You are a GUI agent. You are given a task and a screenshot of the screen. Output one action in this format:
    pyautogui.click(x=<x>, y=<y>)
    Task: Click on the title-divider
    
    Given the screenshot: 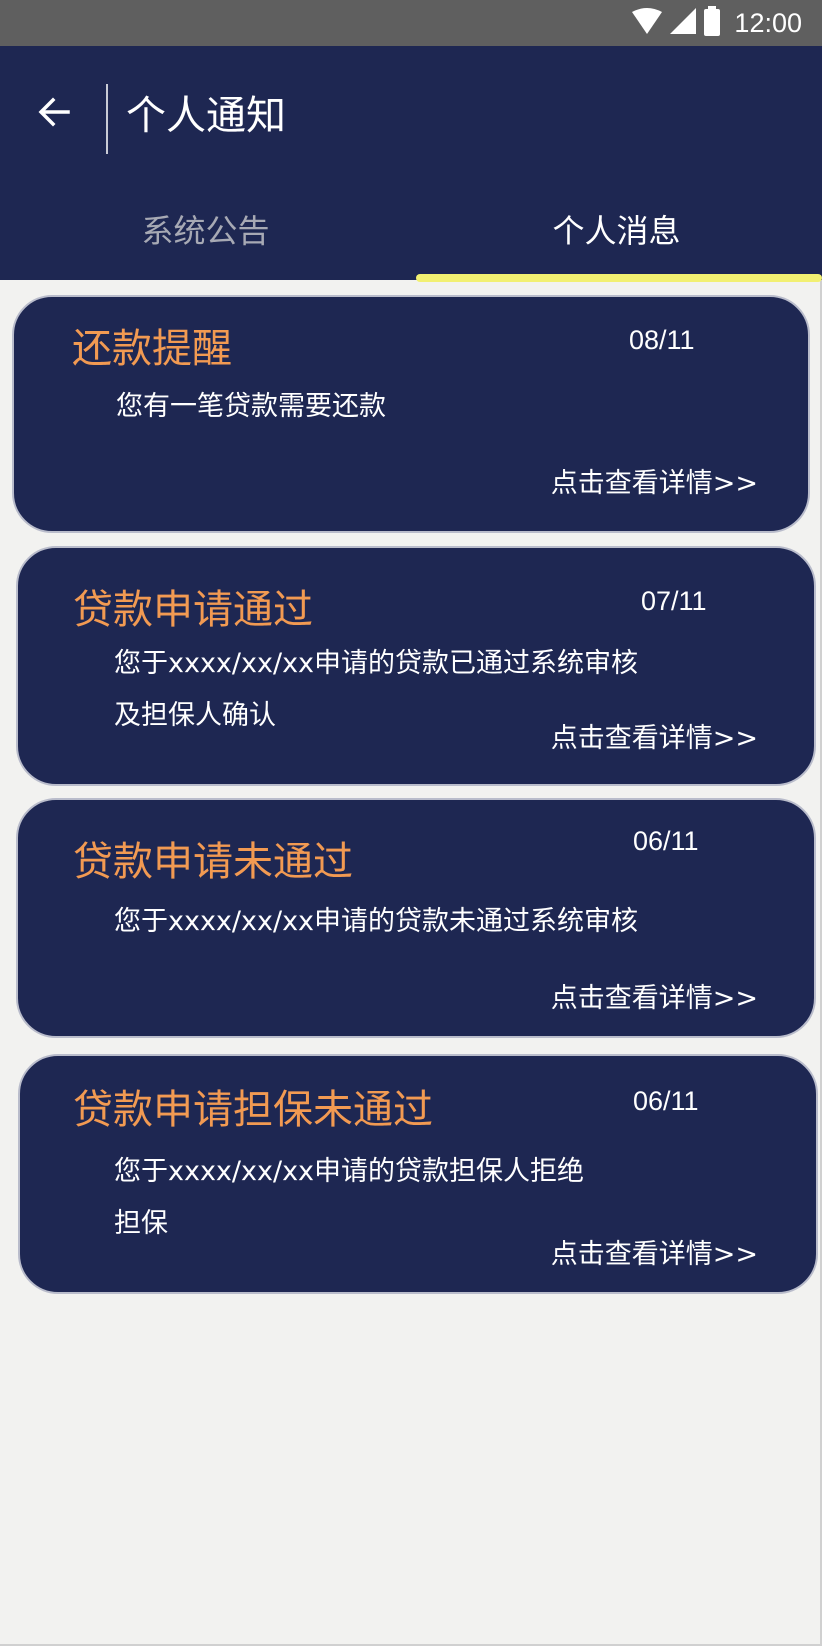 What is the action you would take?
    pyautogui.click(x=107, y=119)
    